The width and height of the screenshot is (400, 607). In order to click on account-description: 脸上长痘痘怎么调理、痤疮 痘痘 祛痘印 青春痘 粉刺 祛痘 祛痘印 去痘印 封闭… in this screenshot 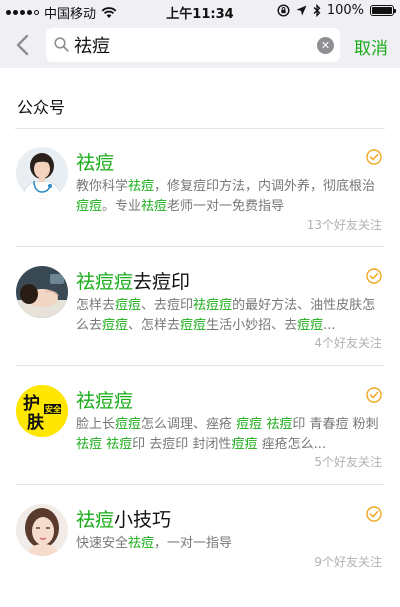, I will do `click(229, 435)`.